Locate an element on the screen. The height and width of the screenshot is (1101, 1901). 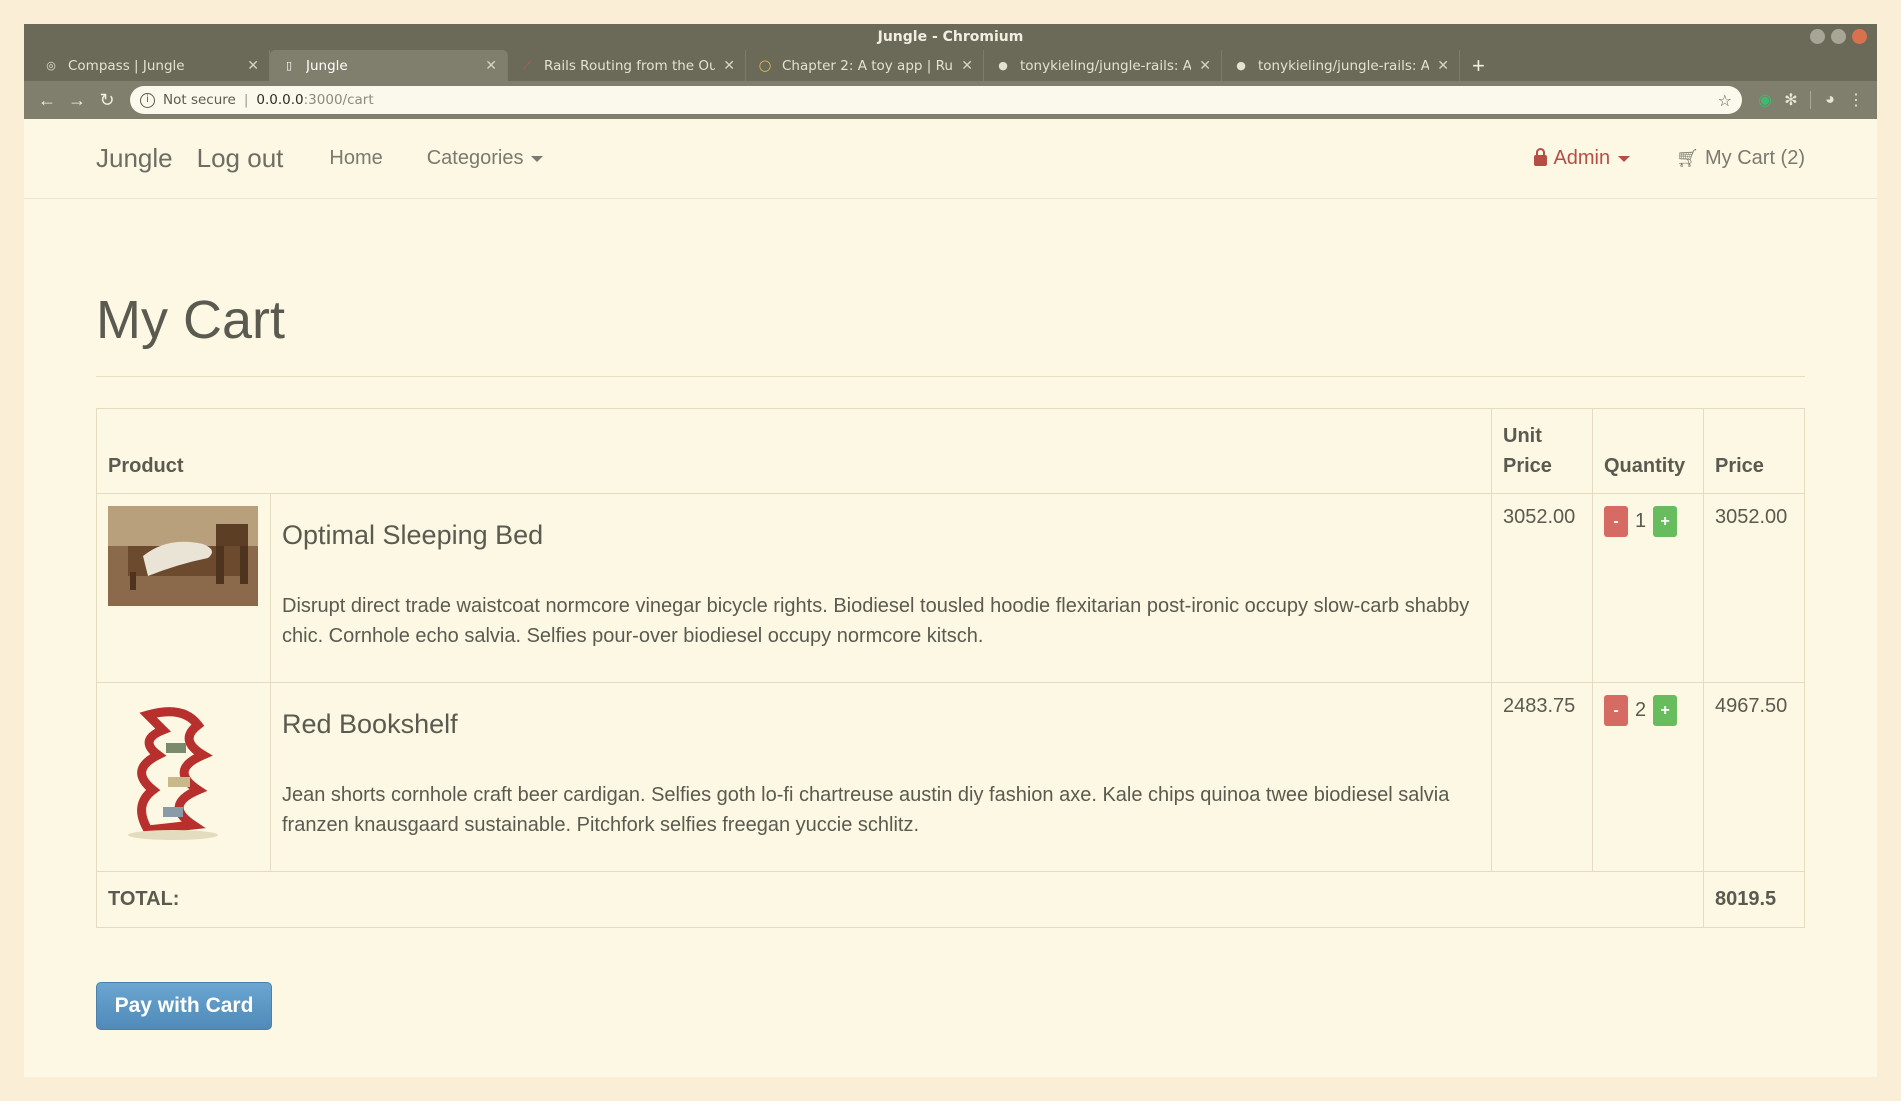
total-label: TOTAL: is located at coordinates (900, 899).